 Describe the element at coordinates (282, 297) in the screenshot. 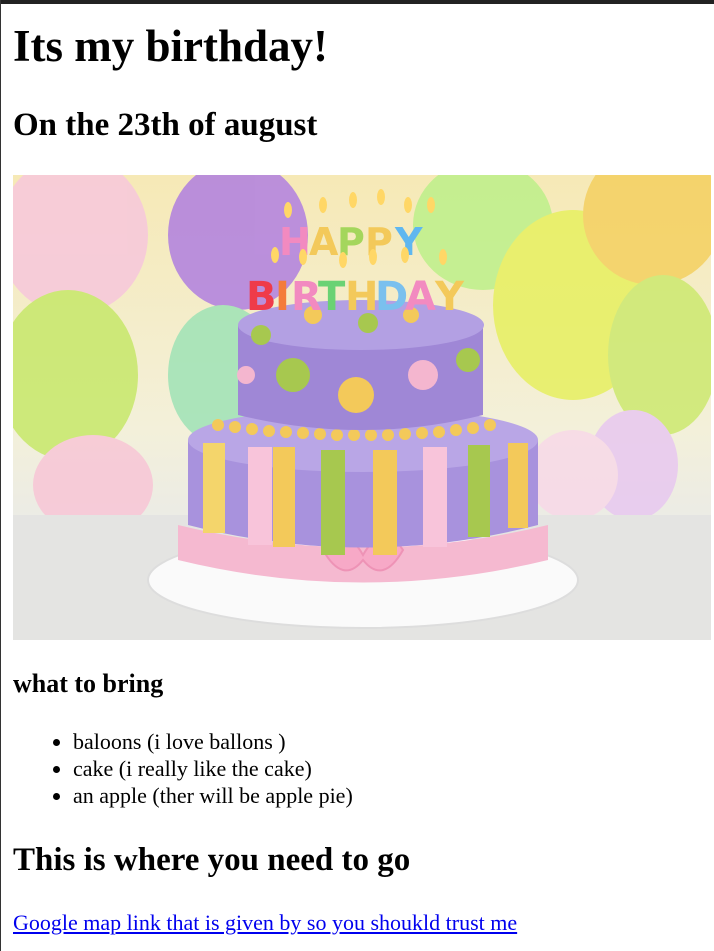

I see `svg-text: I` at that location.